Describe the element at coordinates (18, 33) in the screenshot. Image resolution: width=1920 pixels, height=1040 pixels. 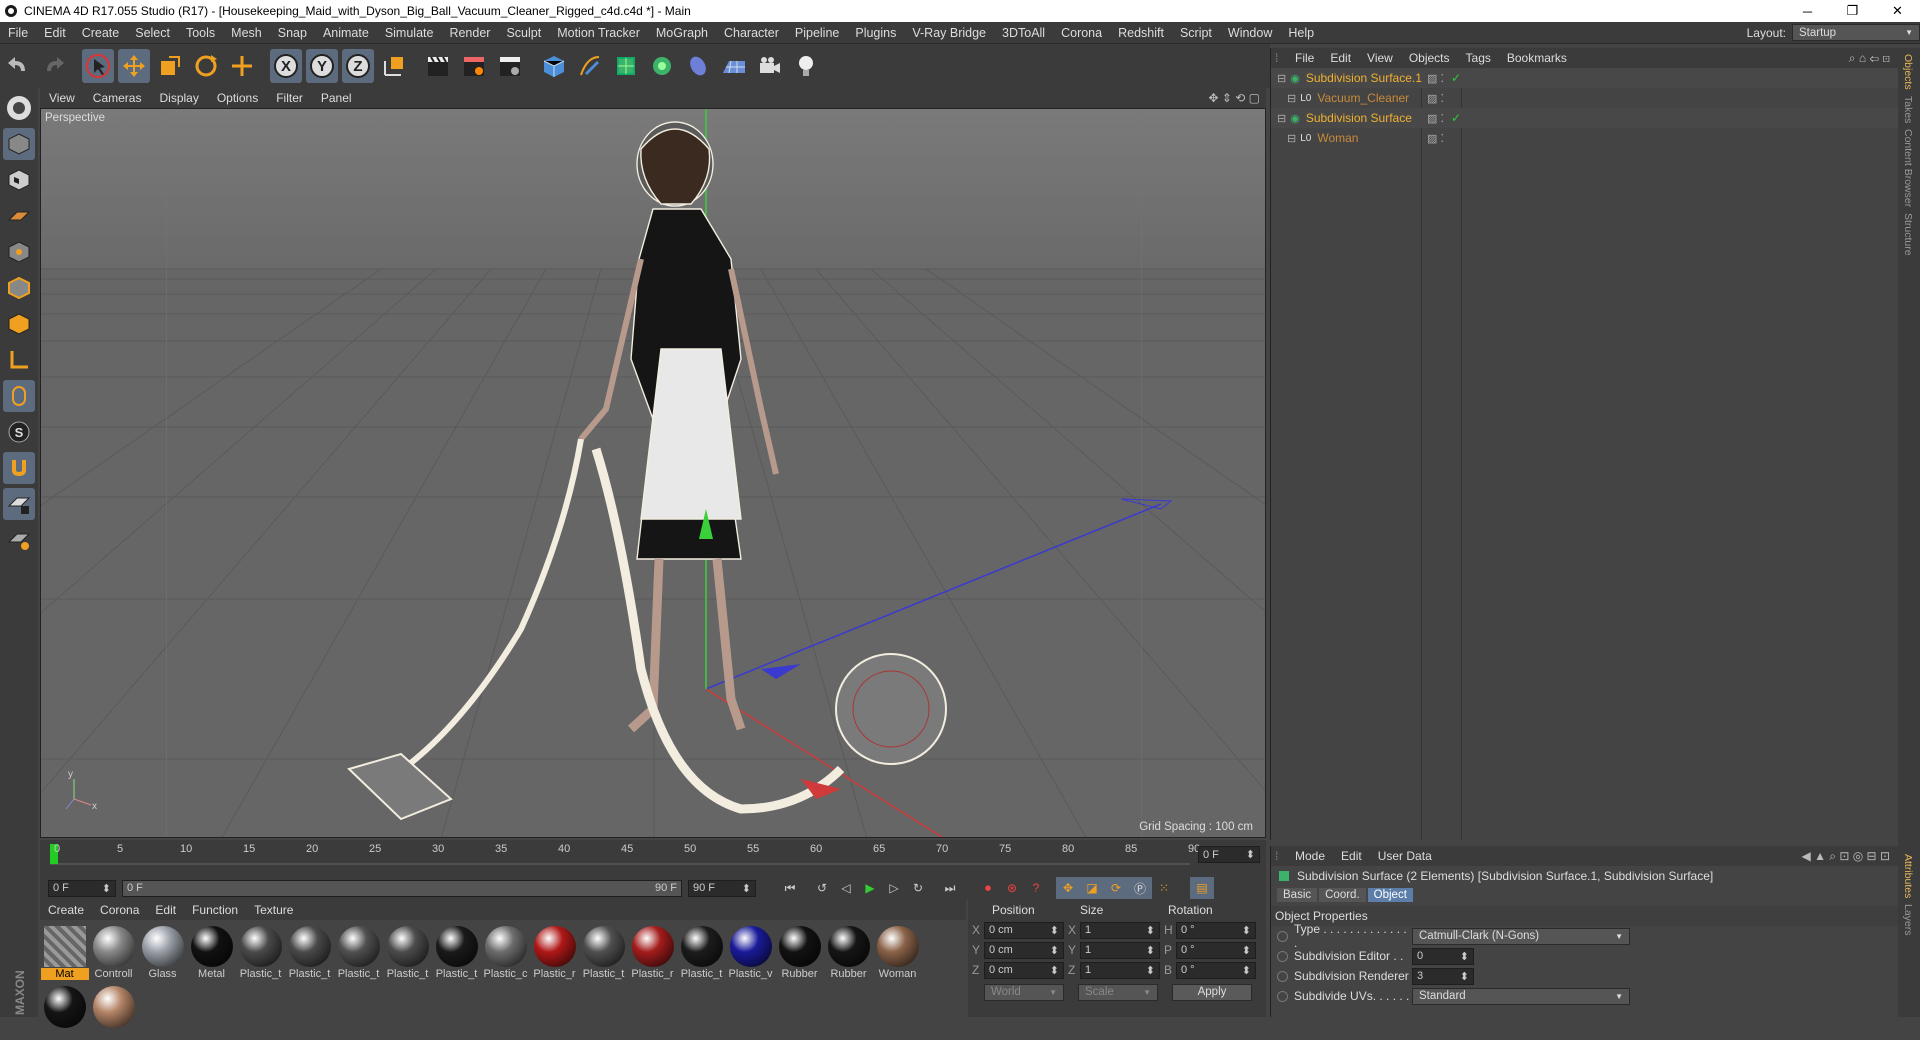
I see `menu-file: File` at that location.